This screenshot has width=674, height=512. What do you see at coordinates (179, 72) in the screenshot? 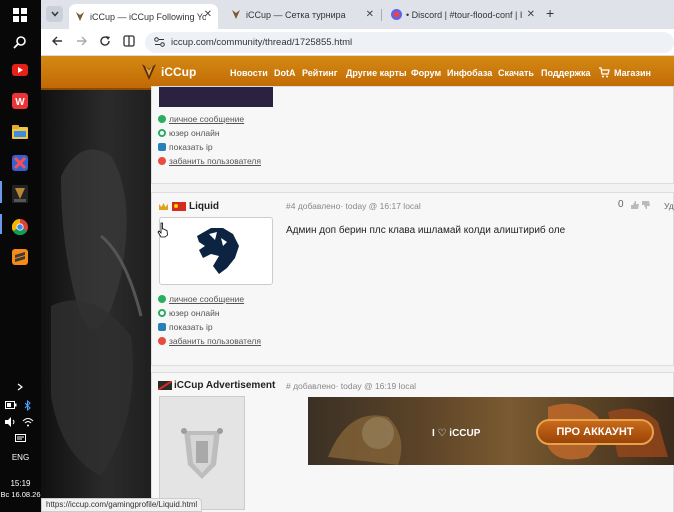
I see `logo-text: iCCup` at bounding box center [179, 72].